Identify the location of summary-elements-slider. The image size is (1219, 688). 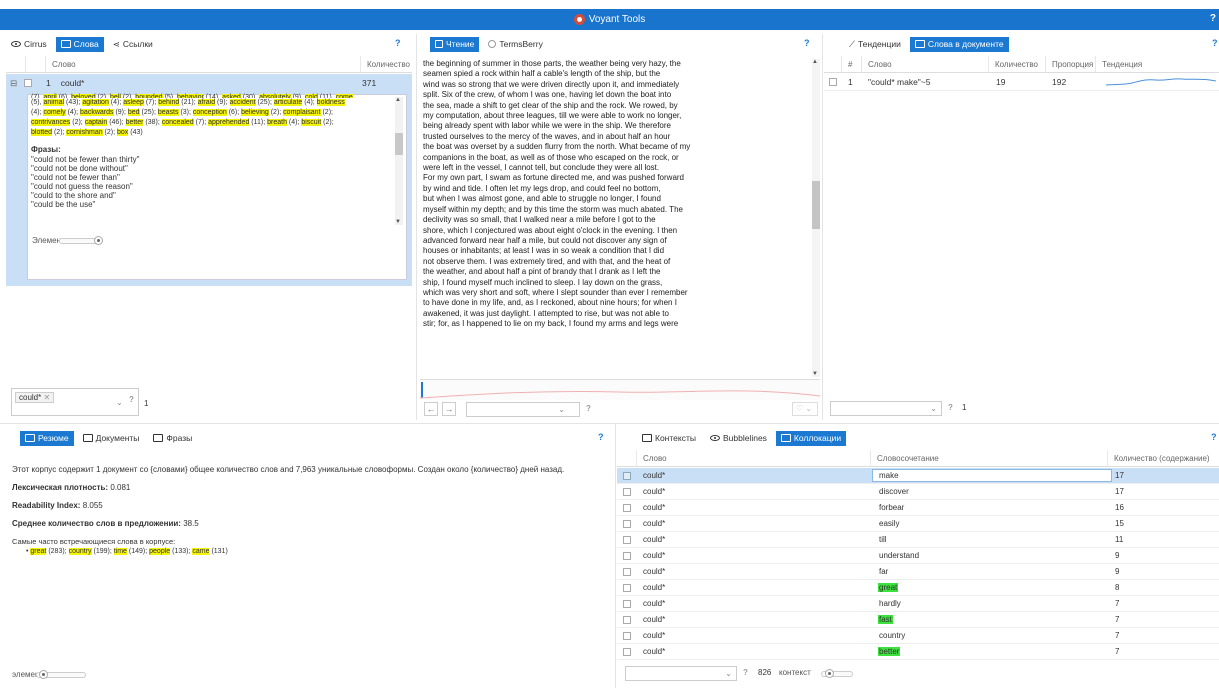
(61, 674).